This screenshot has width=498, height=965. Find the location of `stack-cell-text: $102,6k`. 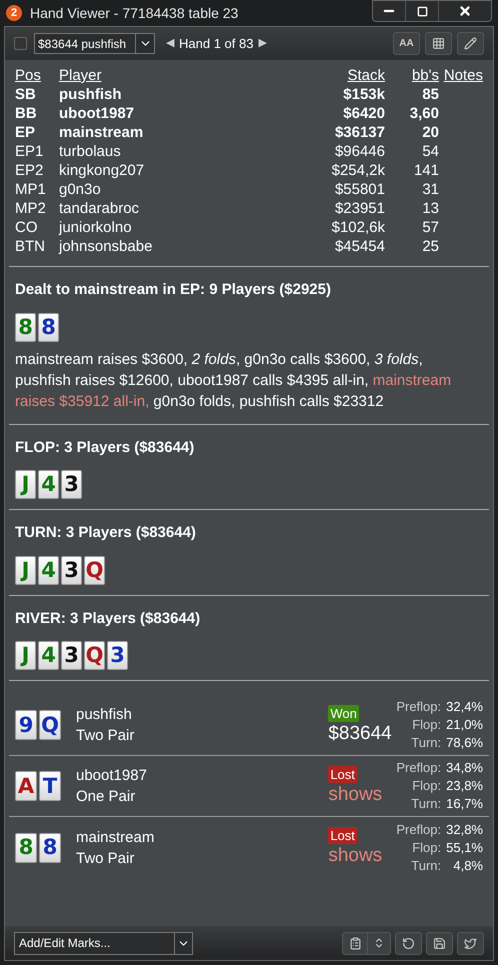

stack-cell-text: $102,6k is located at coordinates (357, 227).